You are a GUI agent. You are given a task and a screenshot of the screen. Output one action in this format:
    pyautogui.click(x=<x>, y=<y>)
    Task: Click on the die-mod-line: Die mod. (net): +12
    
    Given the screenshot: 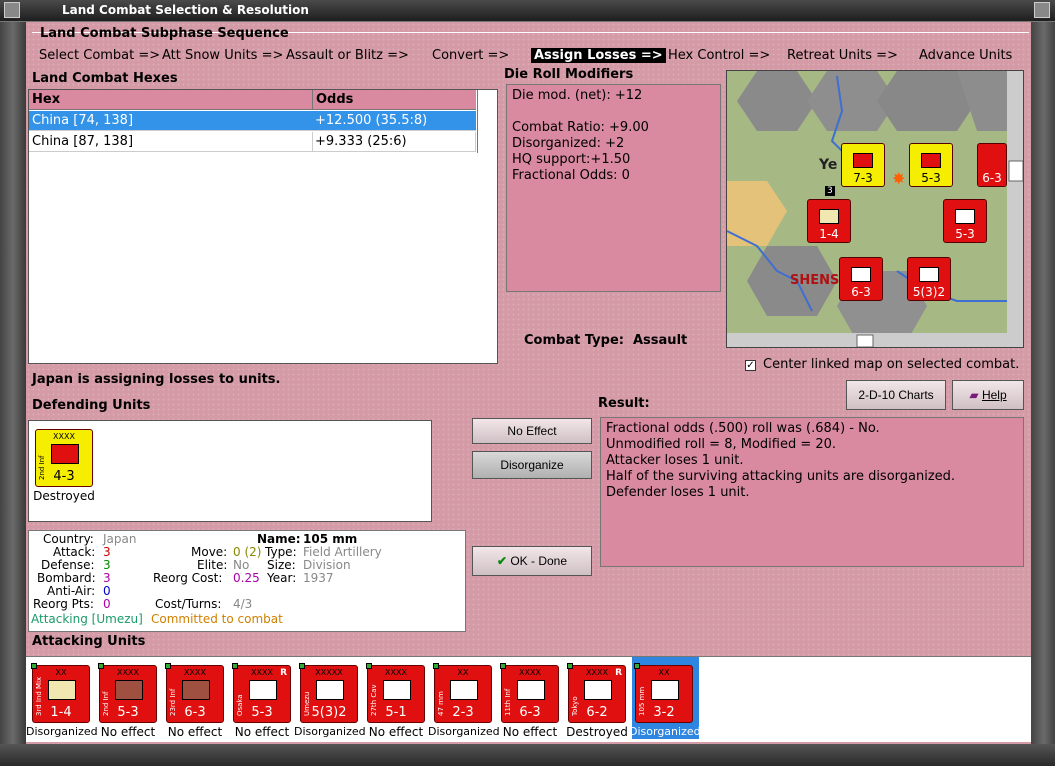 What is the action you would take?
    pyautogui.click(x=577, y=95)
    